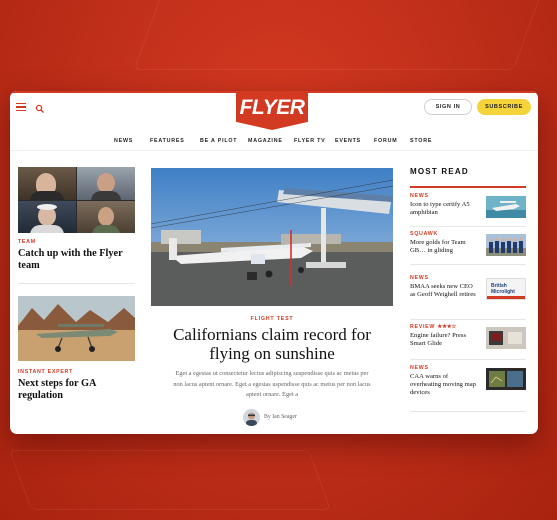 This screenshot has width=557, height=520. Describe the element at coordinates (448, 107) in the screenshot. I see `sign-in-button: SIGN IN` at that location.